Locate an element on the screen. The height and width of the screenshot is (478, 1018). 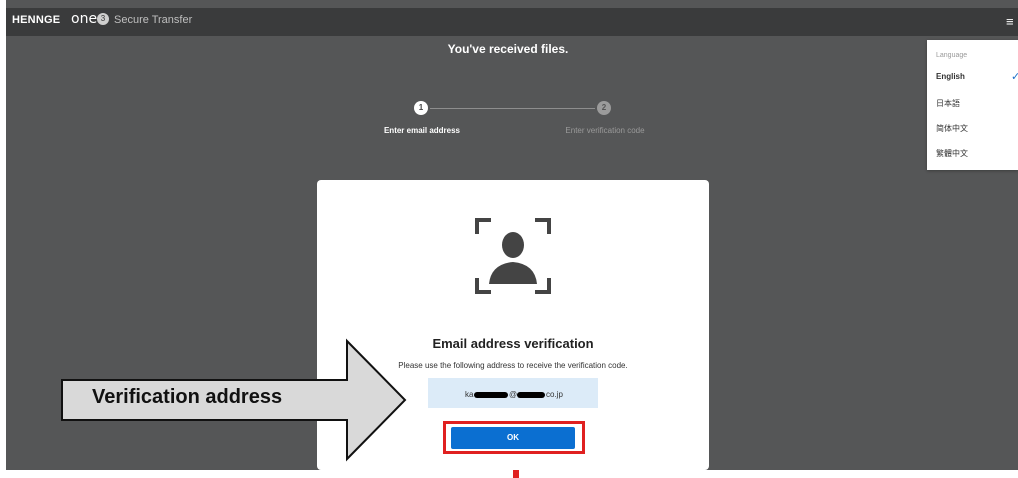
language-menu-header: Language is located at coordinates (952, 55).